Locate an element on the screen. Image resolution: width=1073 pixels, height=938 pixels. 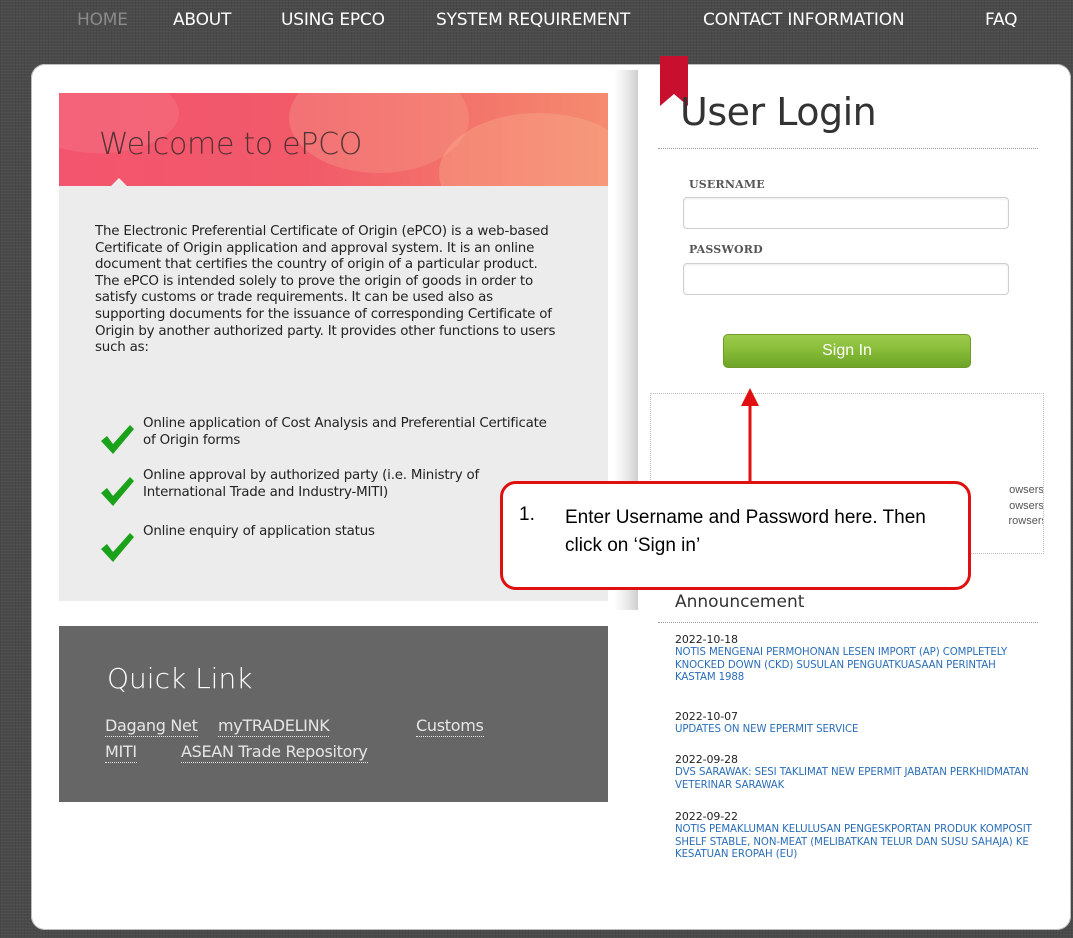
callout-step-number: 1. is located at coordinates (527, 514).